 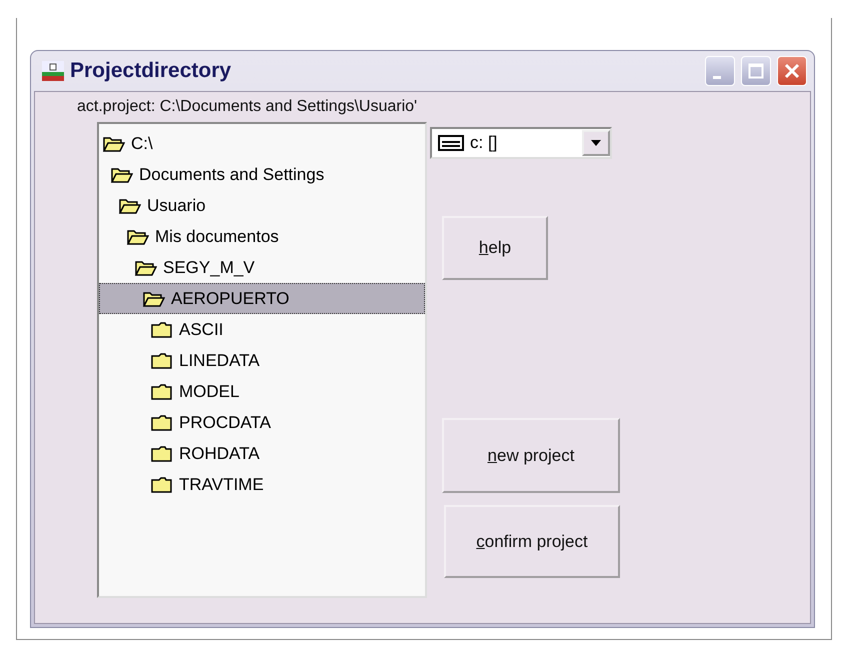 What do you see at coordinates (717, 77) in the screenshot?
I see `minimize-icon` at bounding box center [717, 77].